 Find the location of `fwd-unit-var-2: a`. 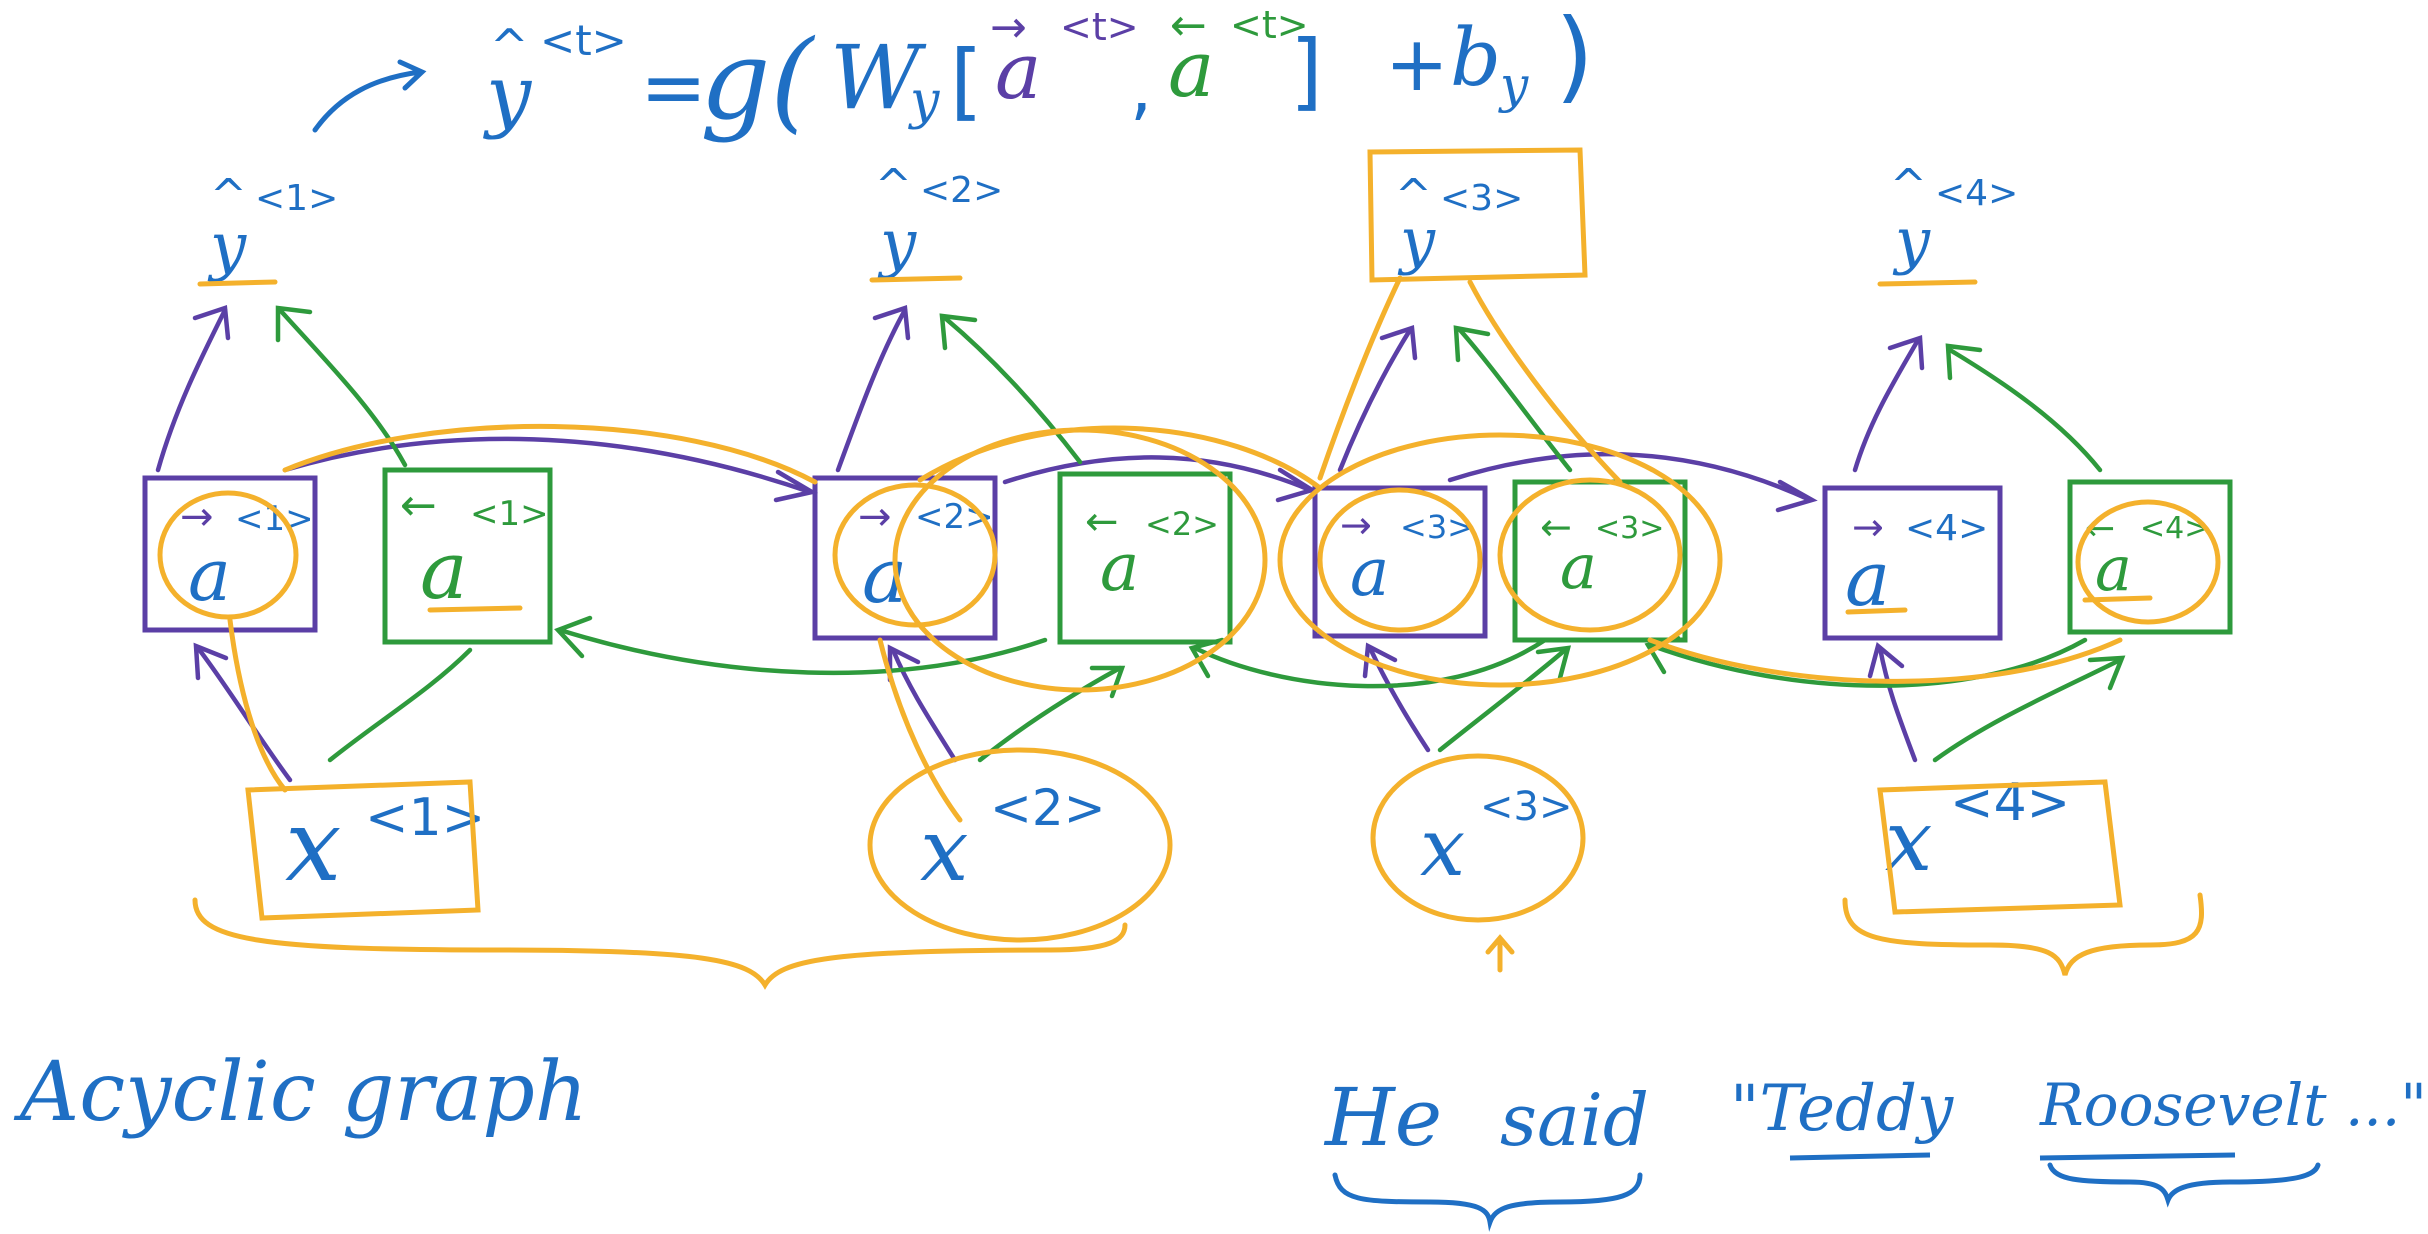

fwd-unit-var-2: a is located at coordinates (884, 575).